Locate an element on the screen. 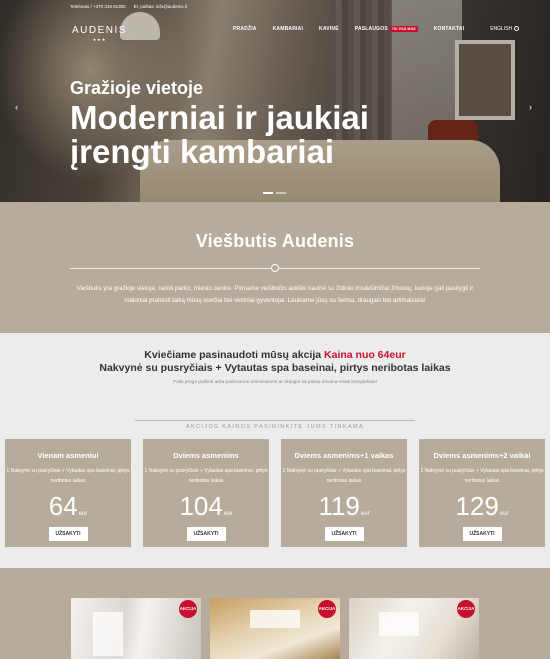 The height and width of the screenshot is (659, 550). nav-badge-only-here: TIK PAS MUS is located at coordinates (403, 29).